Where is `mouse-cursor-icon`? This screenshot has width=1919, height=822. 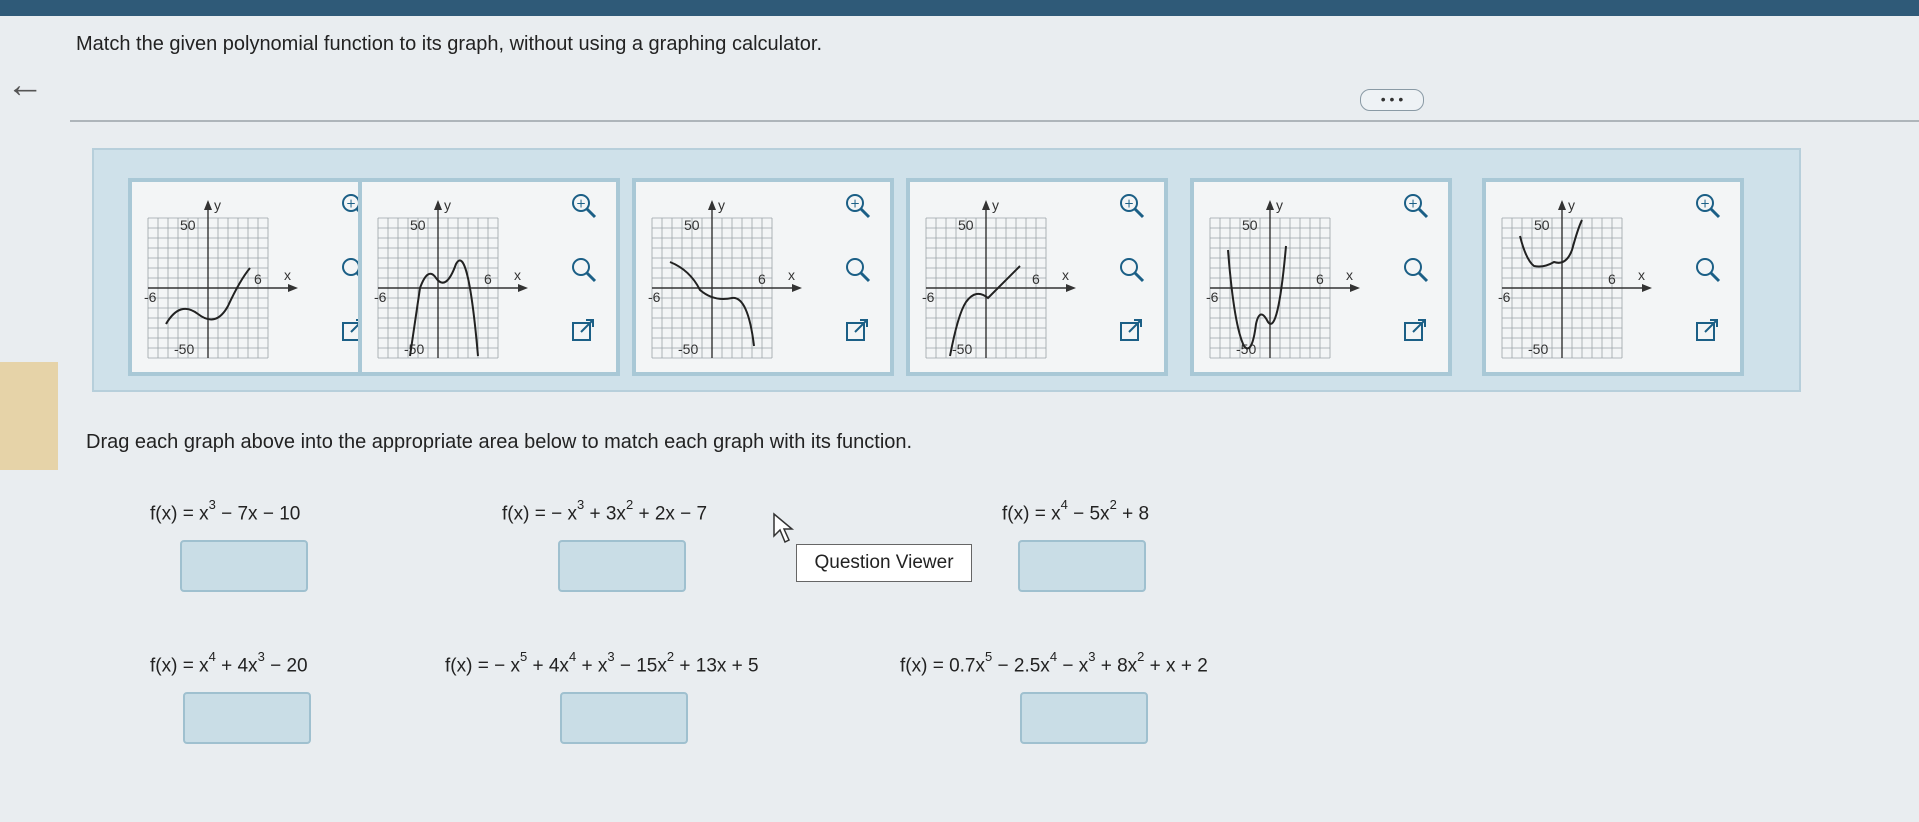
mouse-cursor-icon is located at coordinates (784, 528).